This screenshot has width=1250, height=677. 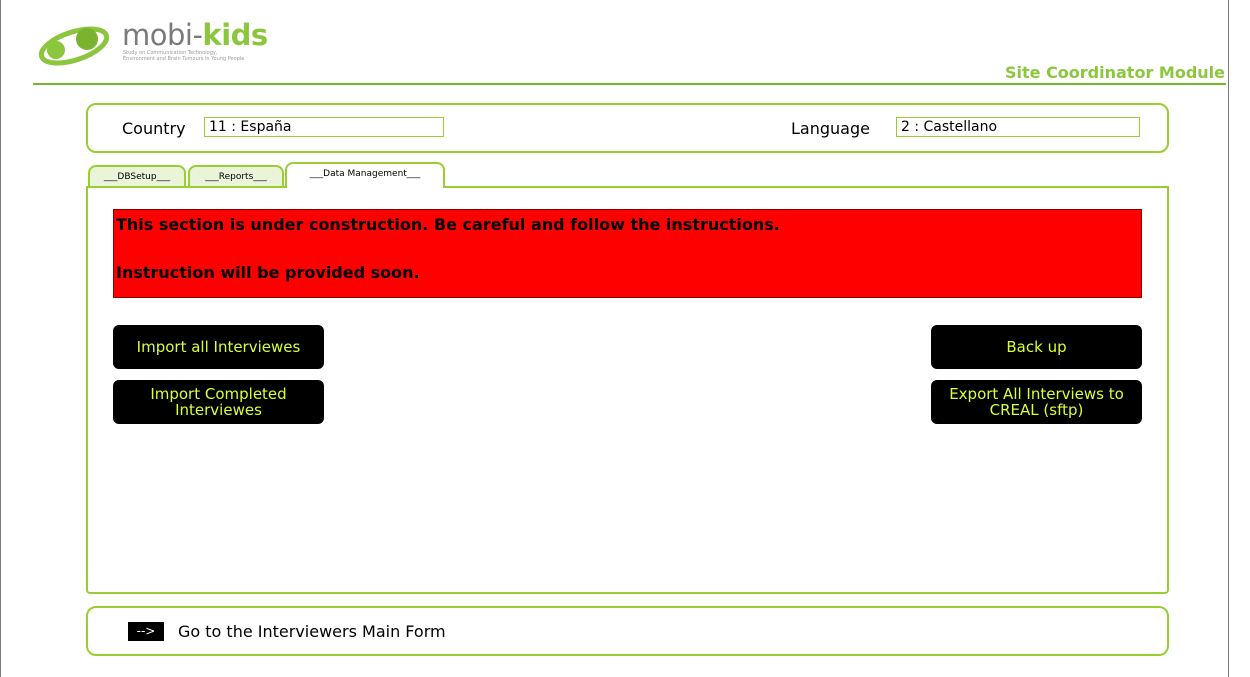 I want to click on go-arrow-button: -->, so click(x=146, y=631).